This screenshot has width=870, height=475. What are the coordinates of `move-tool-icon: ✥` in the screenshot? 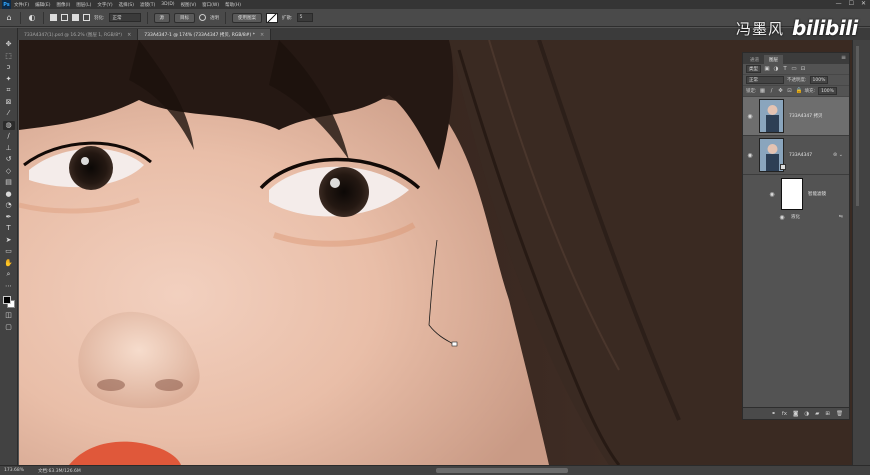 It's located at (9, 45).